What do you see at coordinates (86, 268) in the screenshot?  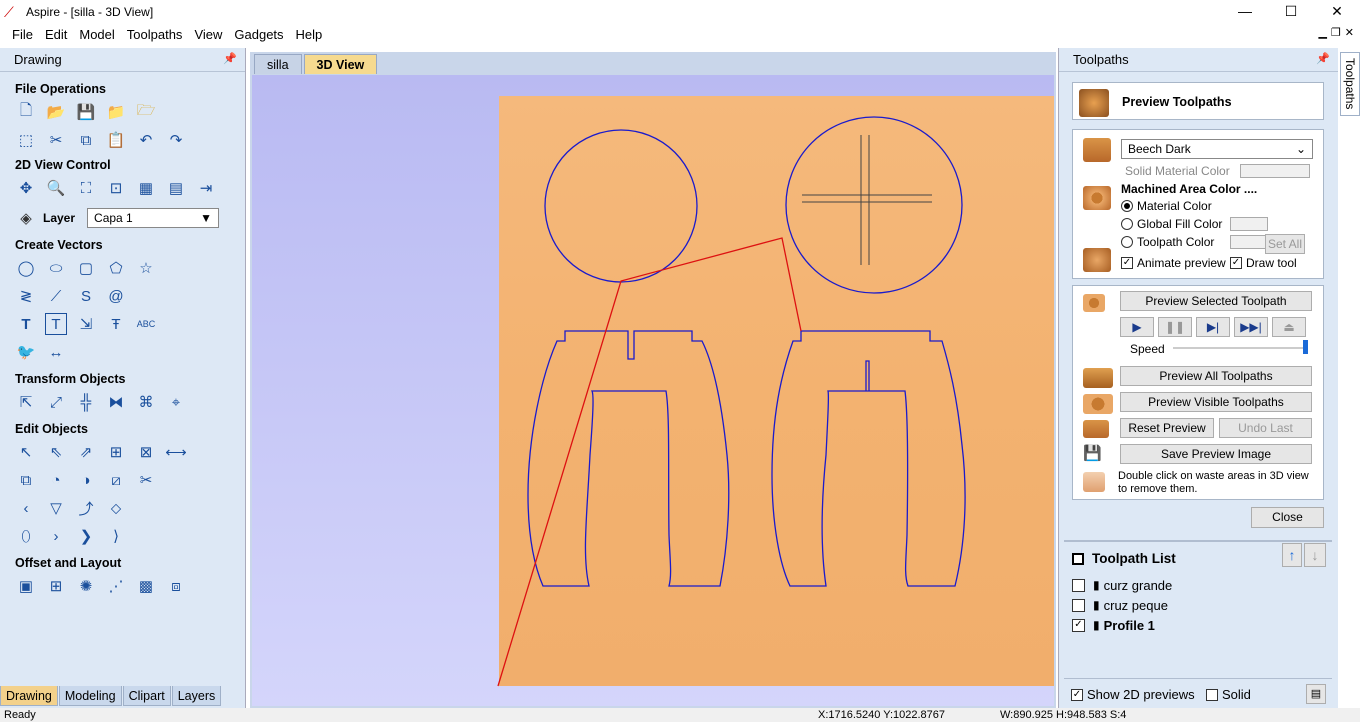 I see `rectangle-icon: ▢` at bounding box center [86, 268].